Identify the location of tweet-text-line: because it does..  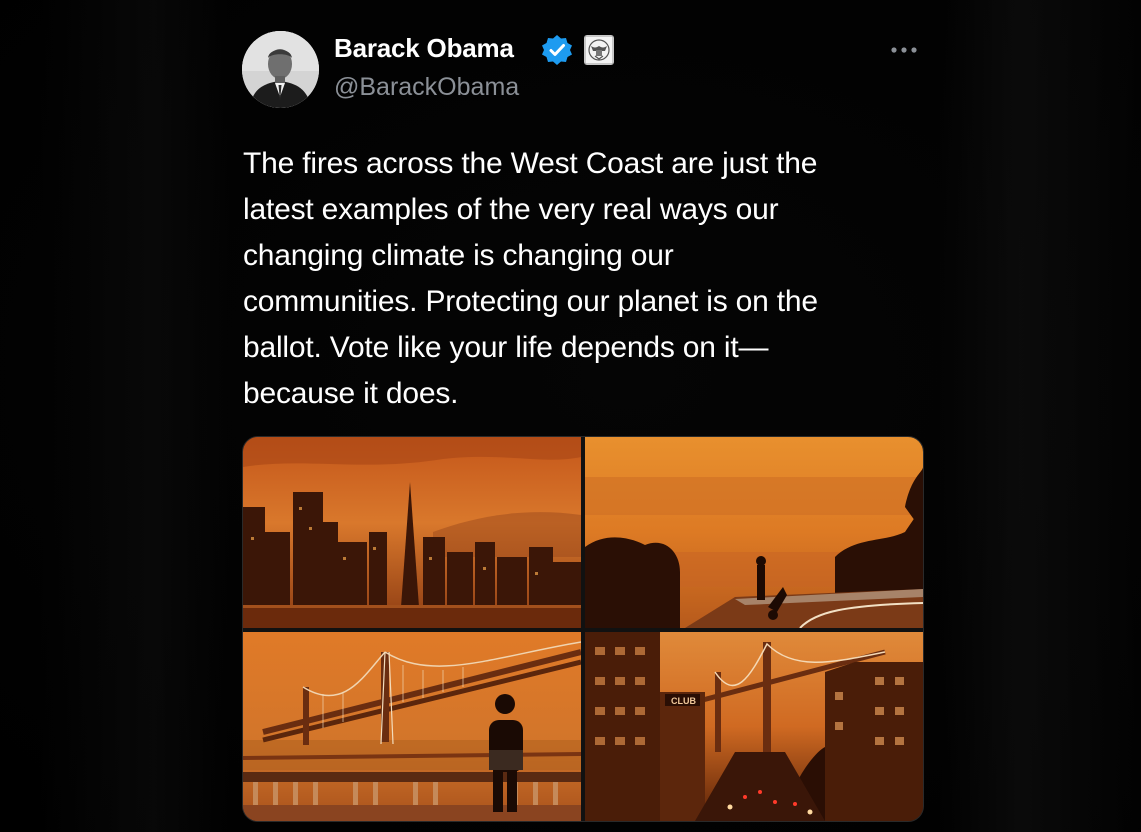
(351, 393).